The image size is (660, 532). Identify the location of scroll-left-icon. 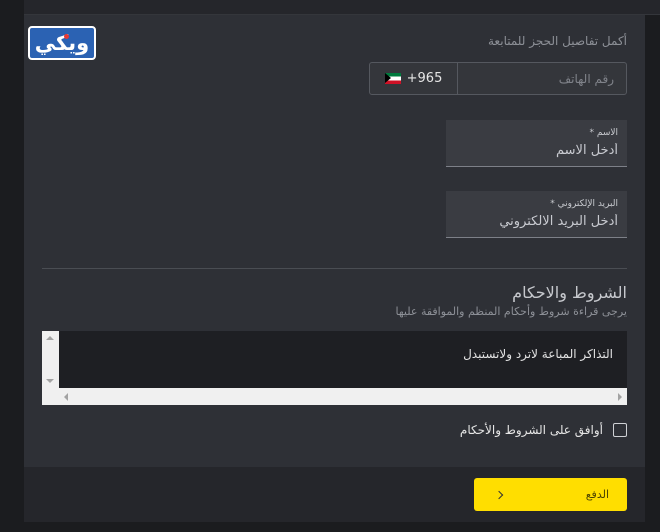
(66, 397).